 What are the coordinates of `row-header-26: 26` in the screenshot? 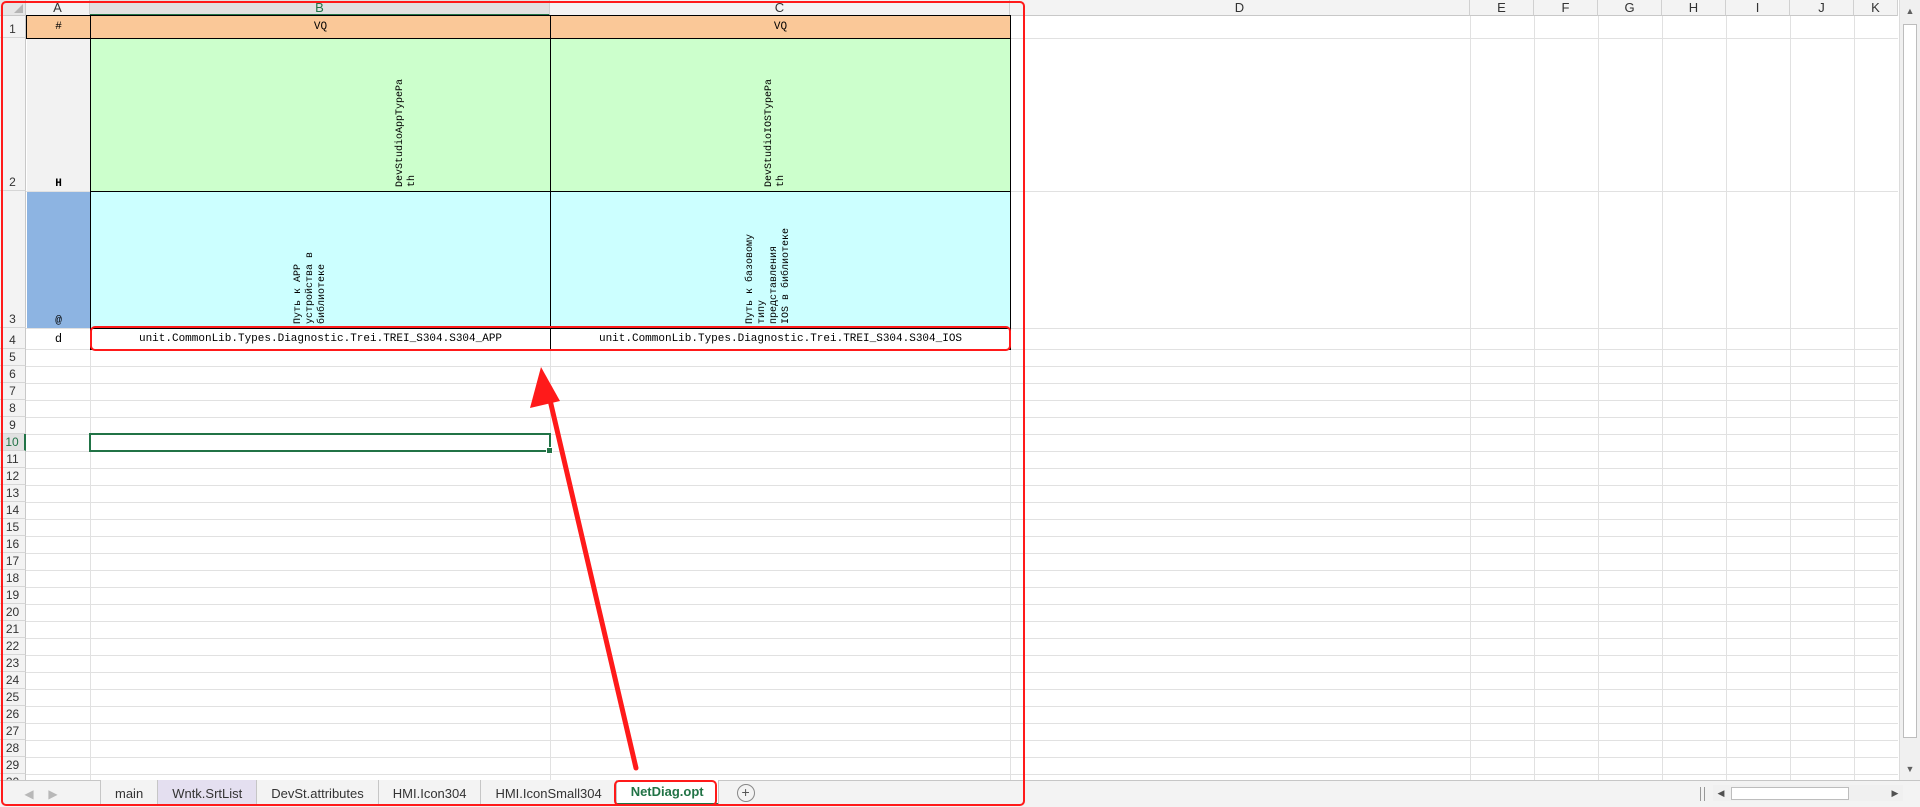 It's located at (13, 714).